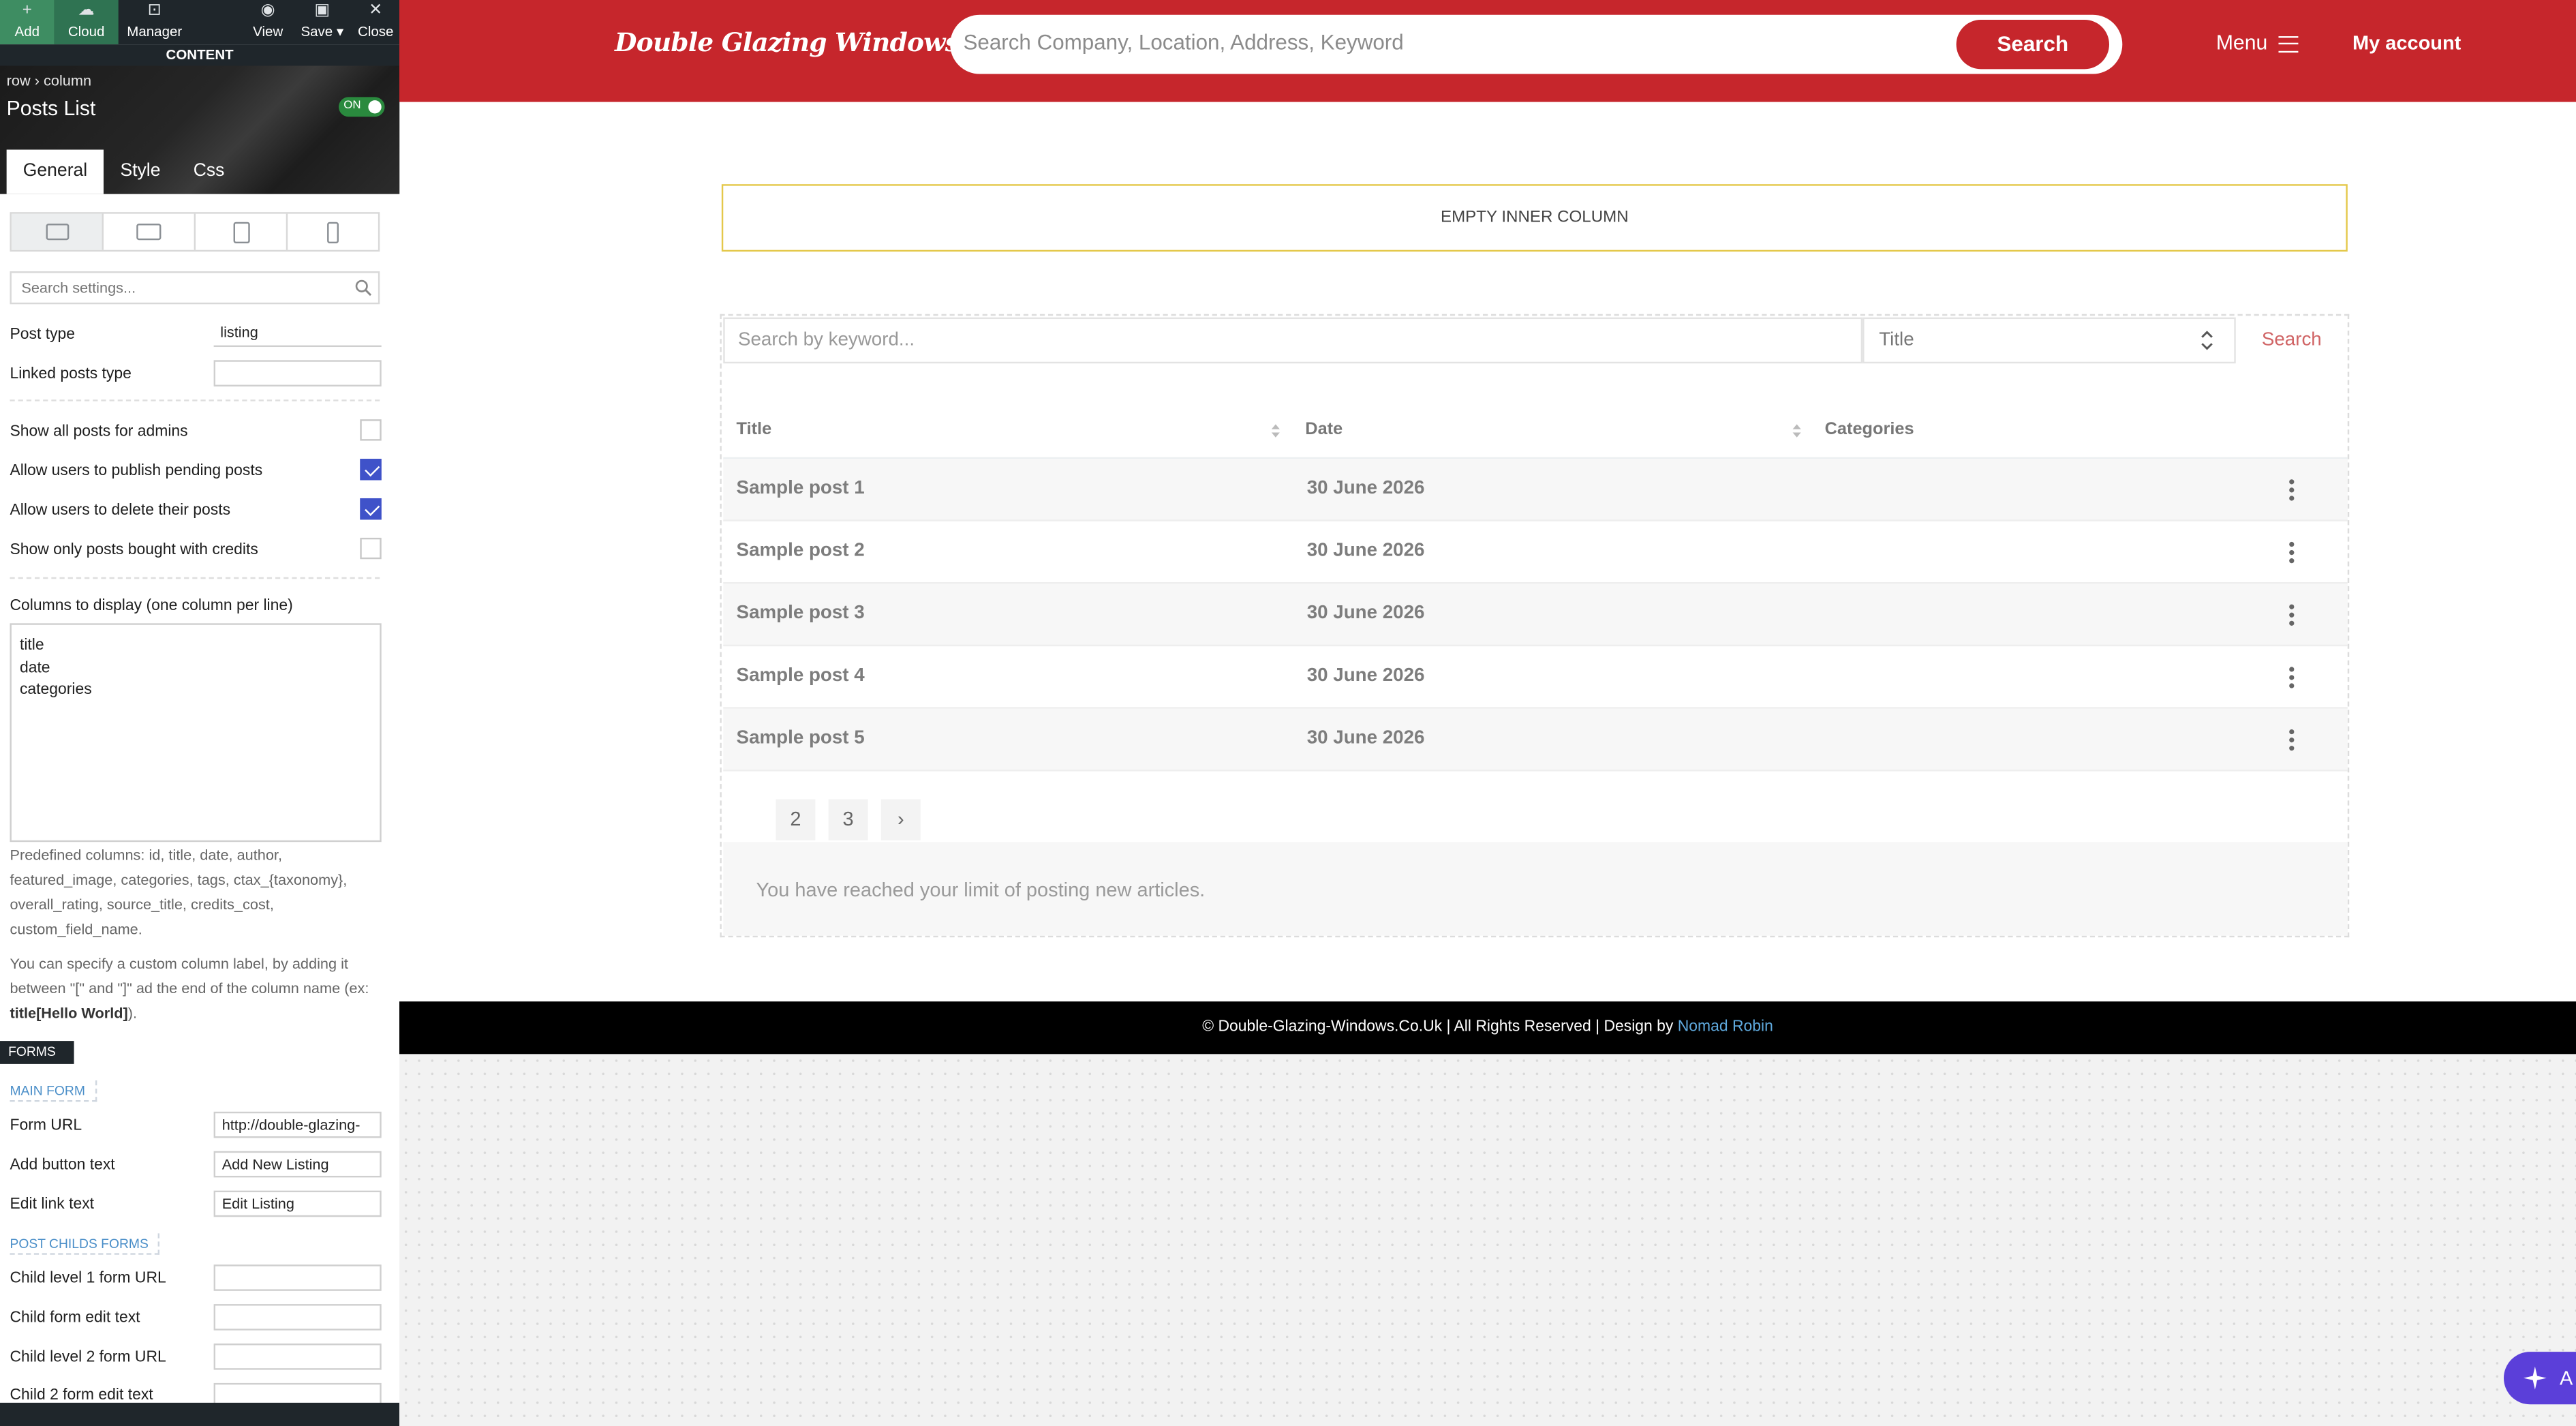  What do you see at coordinates (43, 334) in the screenshot?
I see `post-type-label: Post type` at bounding box center [43, 334].